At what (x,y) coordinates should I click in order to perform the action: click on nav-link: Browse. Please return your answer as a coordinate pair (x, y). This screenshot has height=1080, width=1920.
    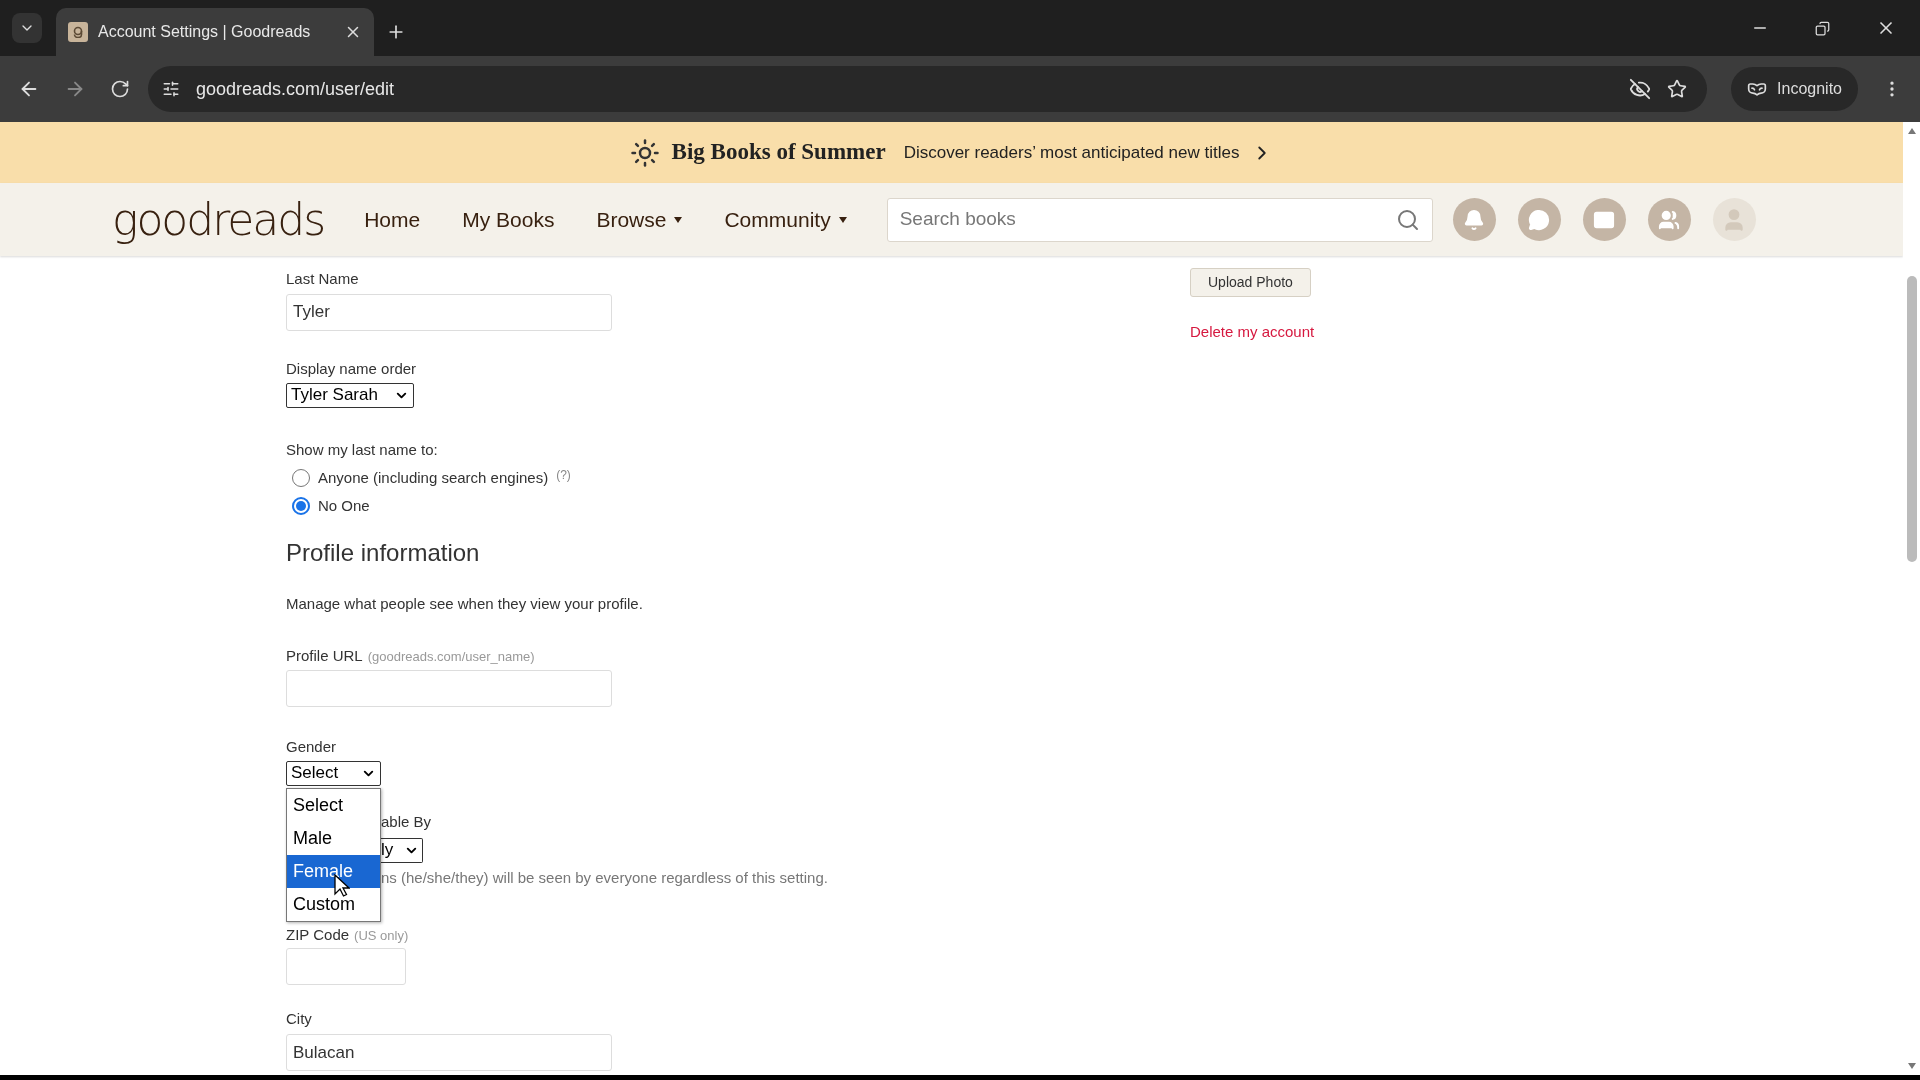
    Looking at the image, I should click on (639, 219).